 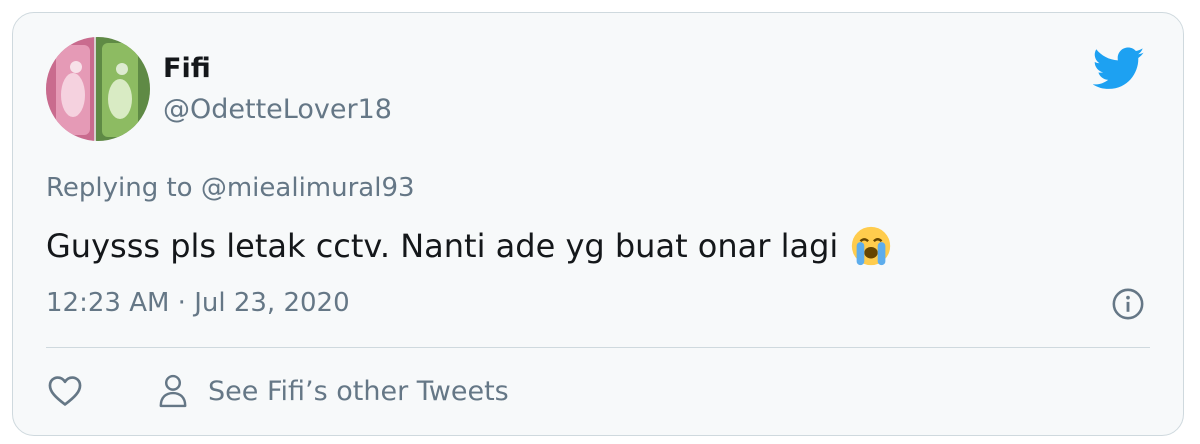 I want to click on tweet-timestamp: 12:23 AM · Jul 23, 2020, so click(x=198, y=303).